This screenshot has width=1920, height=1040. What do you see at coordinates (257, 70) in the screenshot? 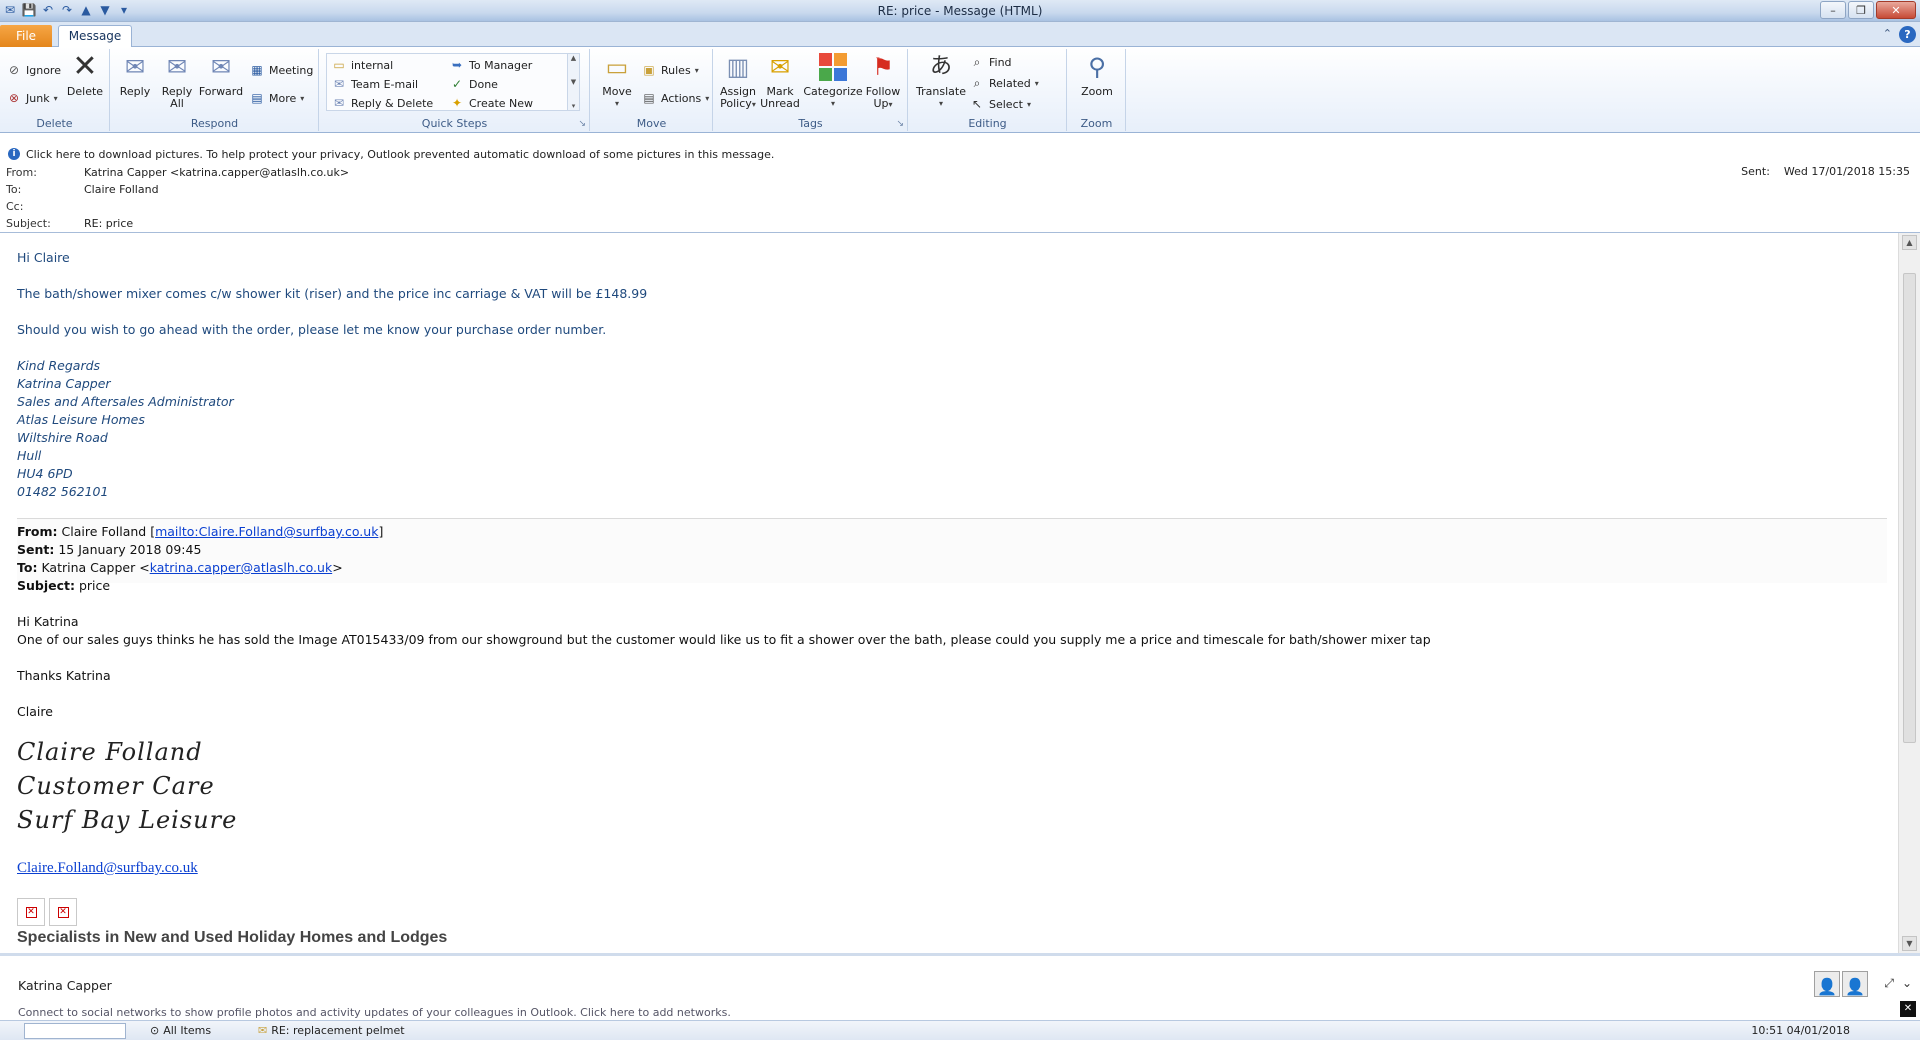
I see `calendar-icon: ▦` at bounding box center [257, 70].